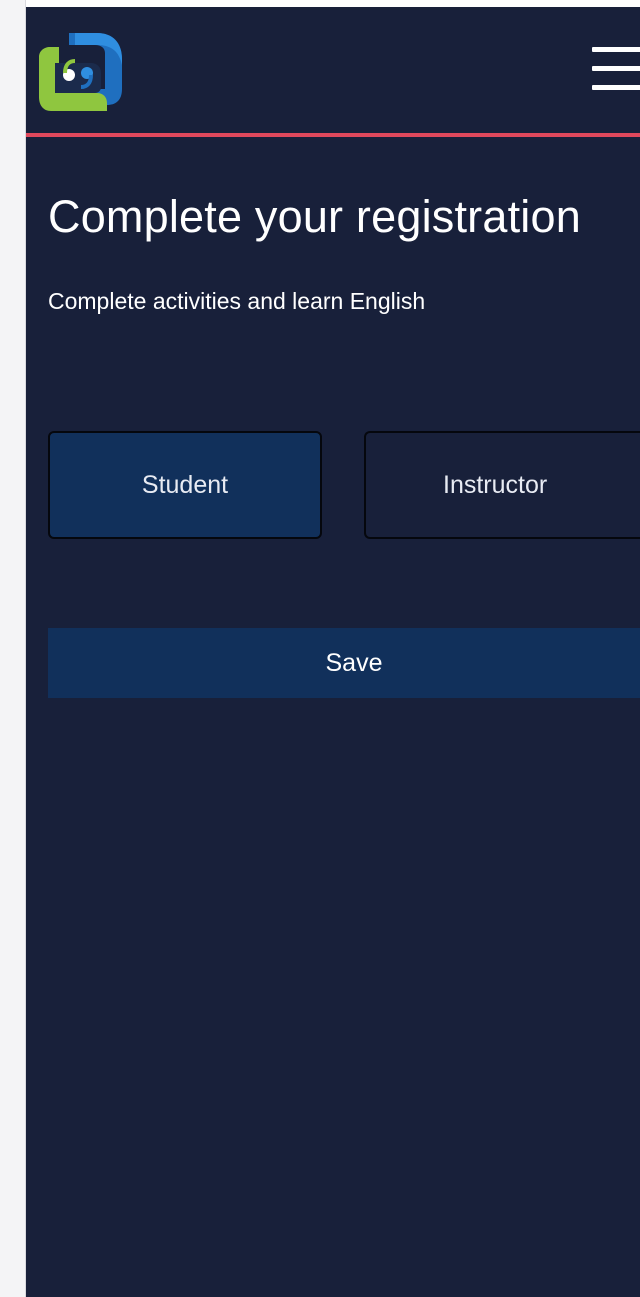  I want to click on student-role-label: Student, so click(185, 484).